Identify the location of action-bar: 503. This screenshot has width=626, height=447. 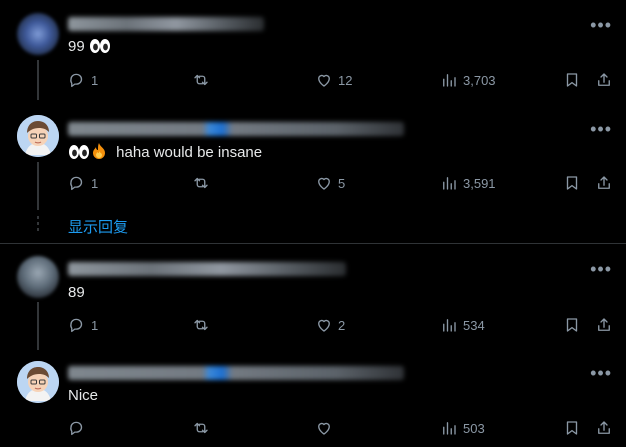
(313, 430).